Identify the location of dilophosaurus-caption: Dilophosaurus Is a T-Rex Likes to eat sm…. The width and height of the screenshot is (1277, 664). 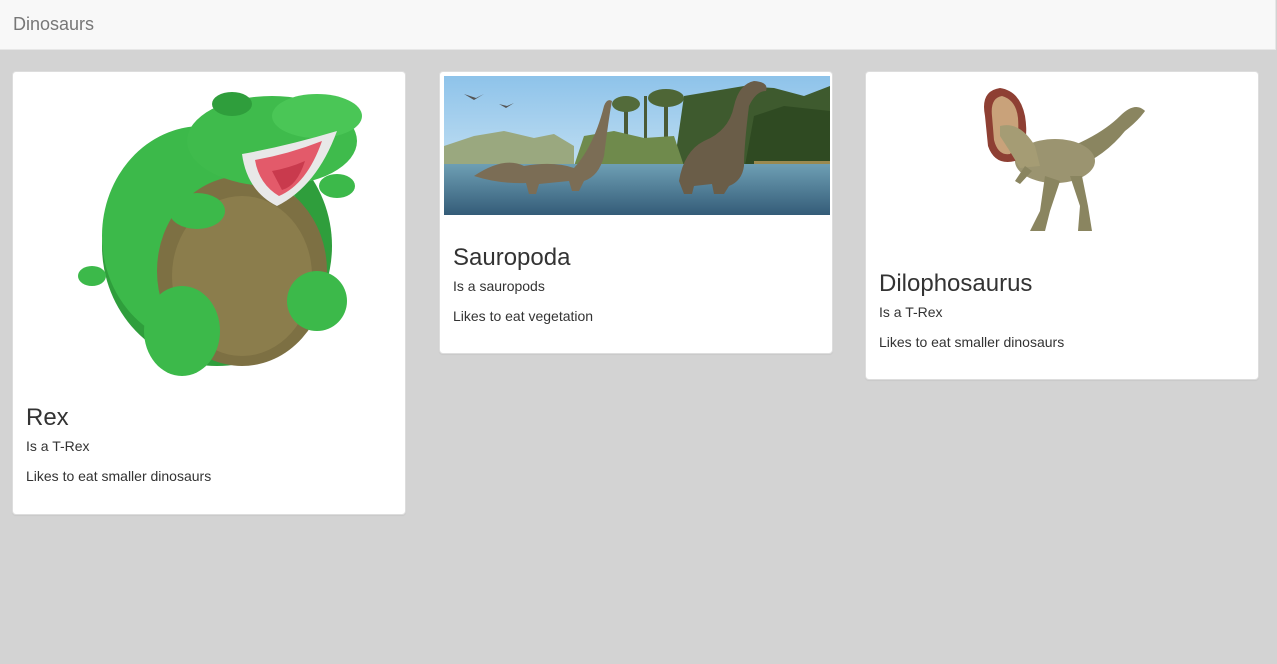
(1062, 311).